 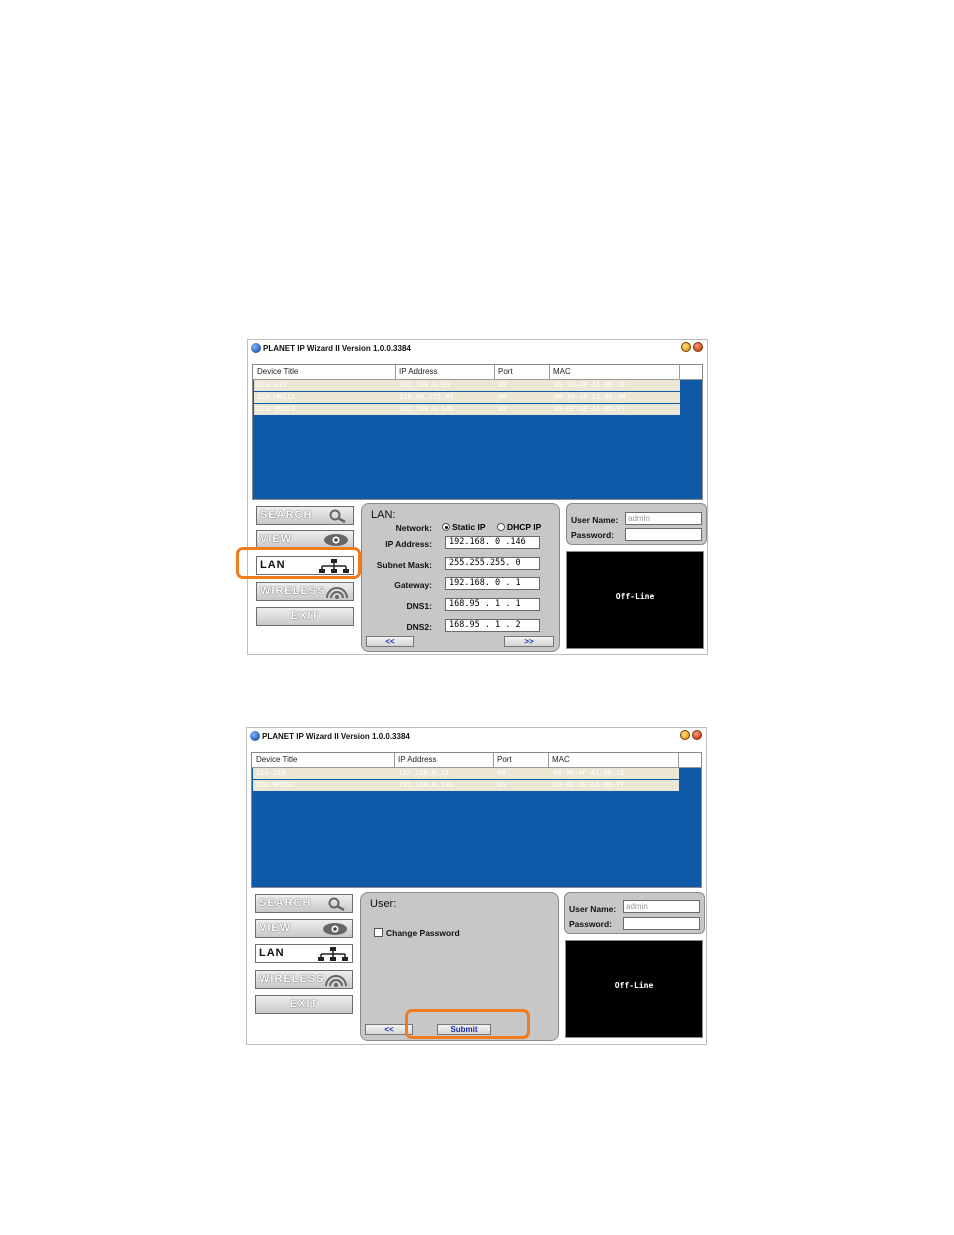 I want to click on subnet-mask-input: 255.255.255. 0, so click(x=492, y=563).